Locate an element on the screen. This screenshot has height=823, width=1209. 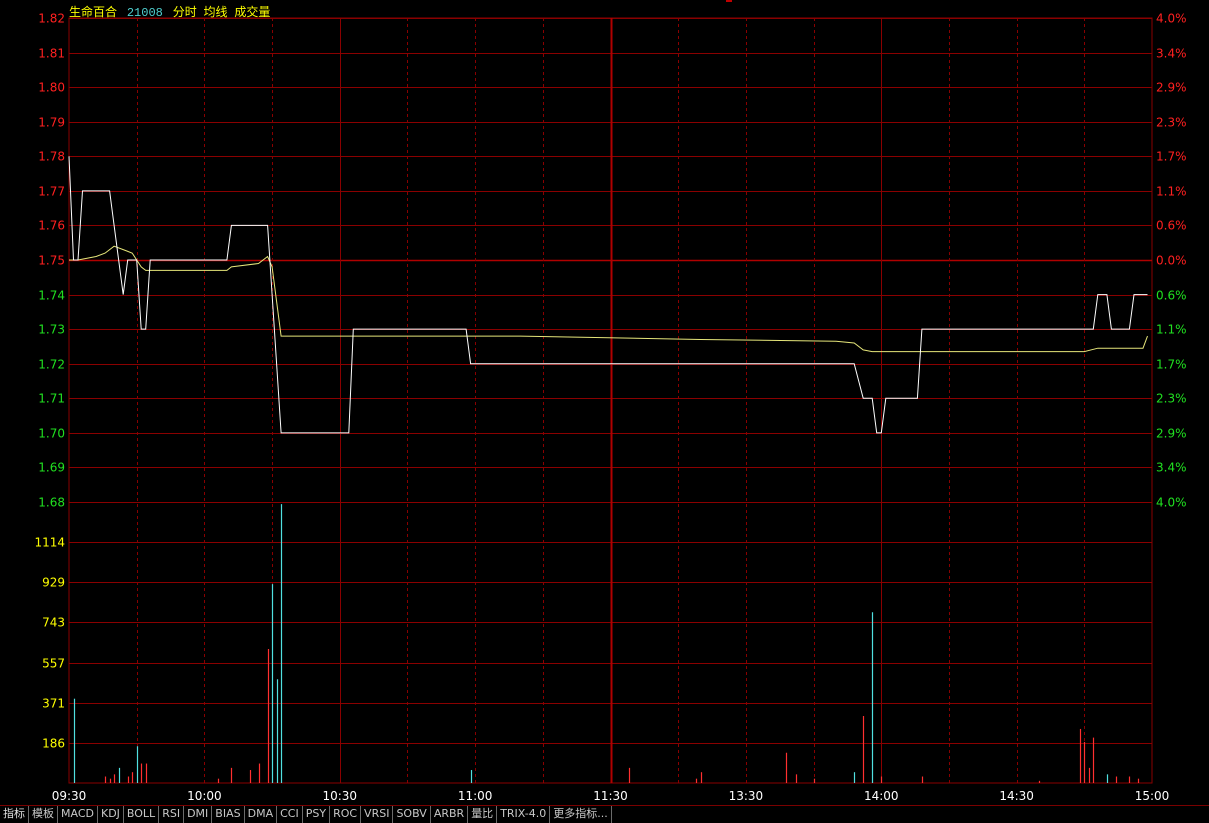
time-tick-label: 09:30 is located at coordinates (69, 796).